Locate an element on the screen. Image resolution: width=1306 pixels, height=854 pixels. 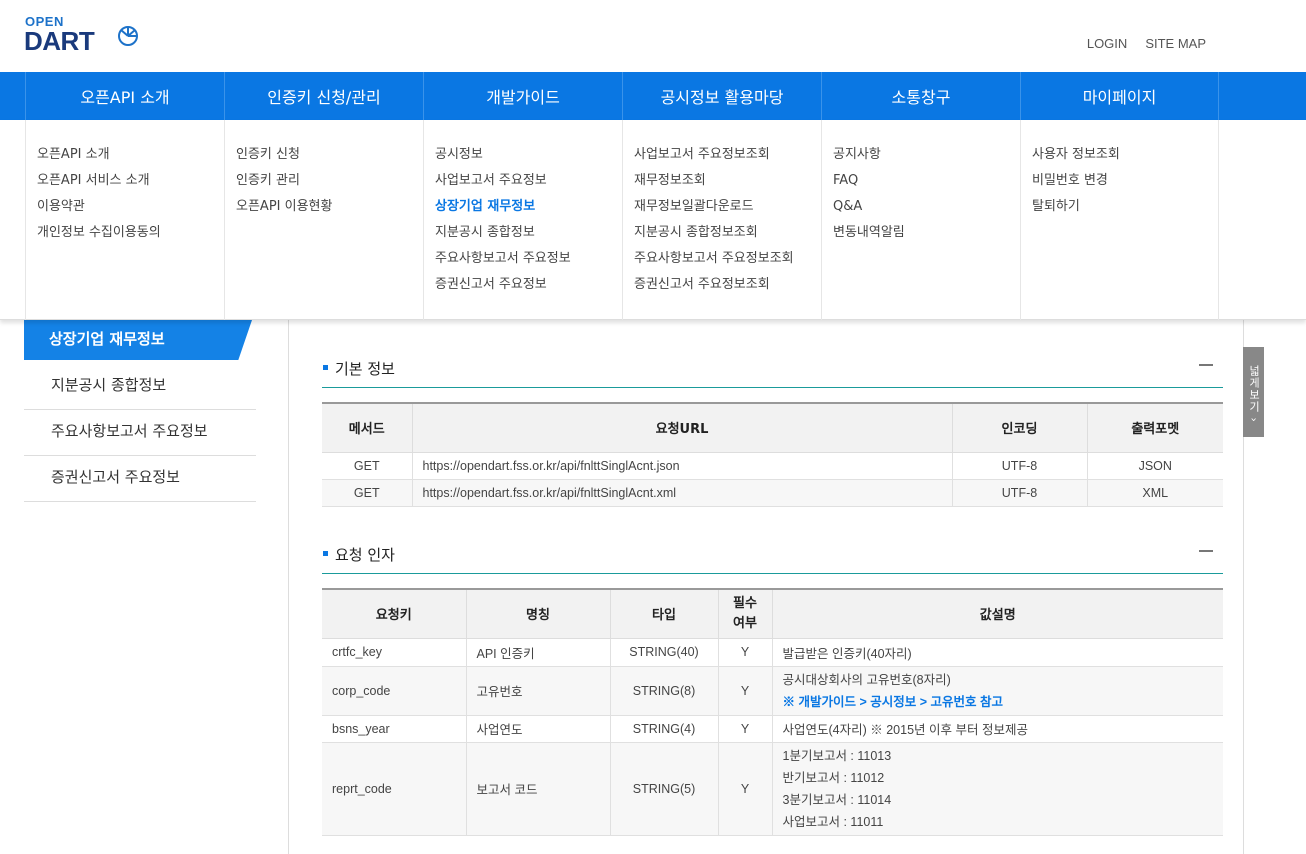
request-params-title: 요청 인자 is located at coordinates (365, 555).